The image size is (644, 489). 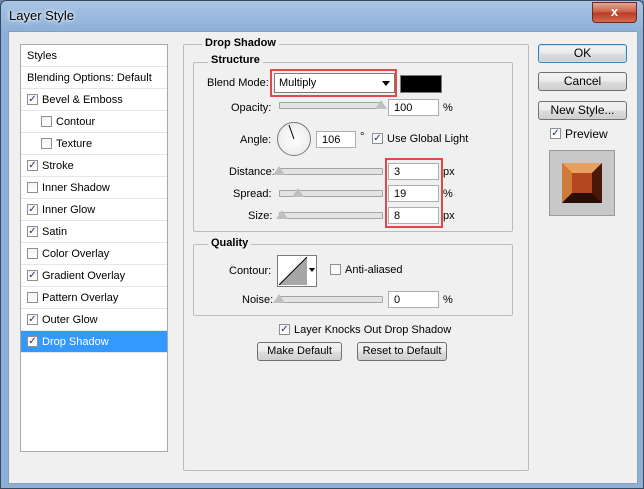 I want to click on window-title: Layer Style, so click(x=42, y=15).